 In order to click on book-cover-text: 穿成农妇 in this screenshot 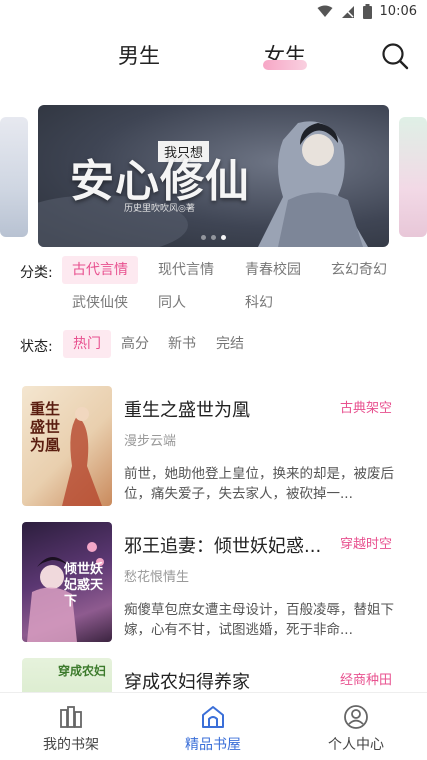, I will do `click(82, 671)`.